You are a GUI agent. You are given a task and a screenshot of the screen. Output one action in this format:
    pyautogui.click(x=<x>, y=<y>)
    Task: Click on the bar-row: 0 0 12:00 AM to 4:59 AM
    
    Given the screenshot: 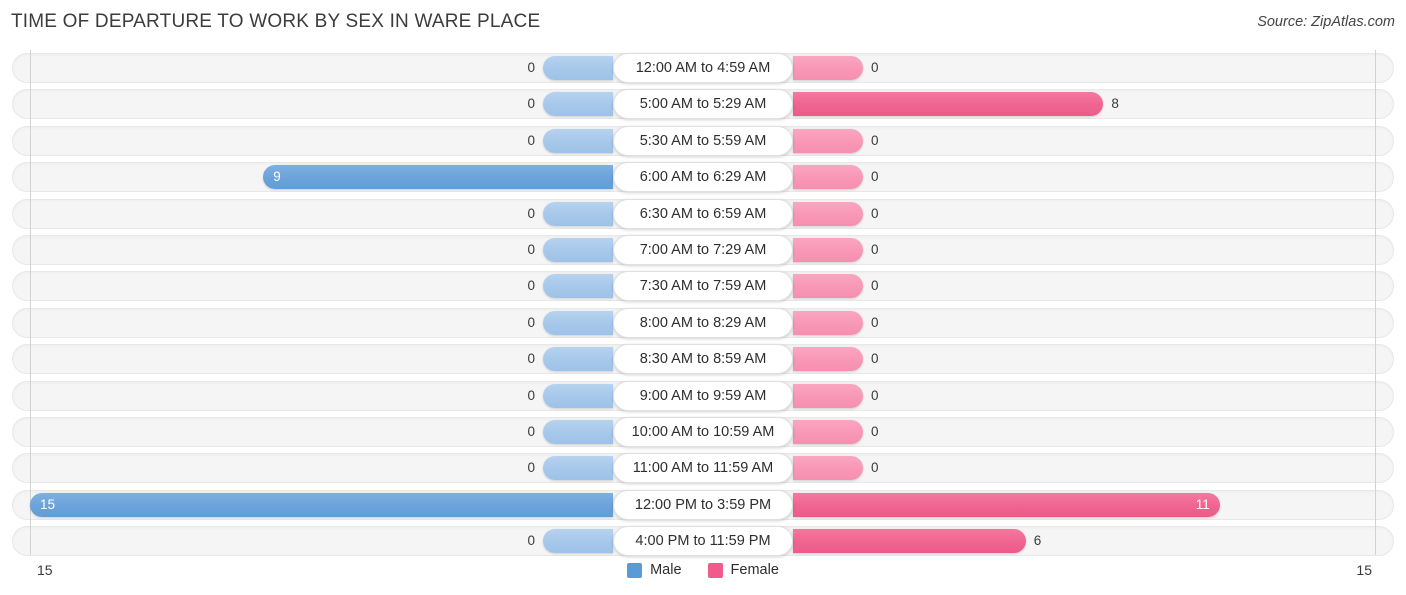 What is the action you would take?
    pyautogui.click(x=703, y=68)
    